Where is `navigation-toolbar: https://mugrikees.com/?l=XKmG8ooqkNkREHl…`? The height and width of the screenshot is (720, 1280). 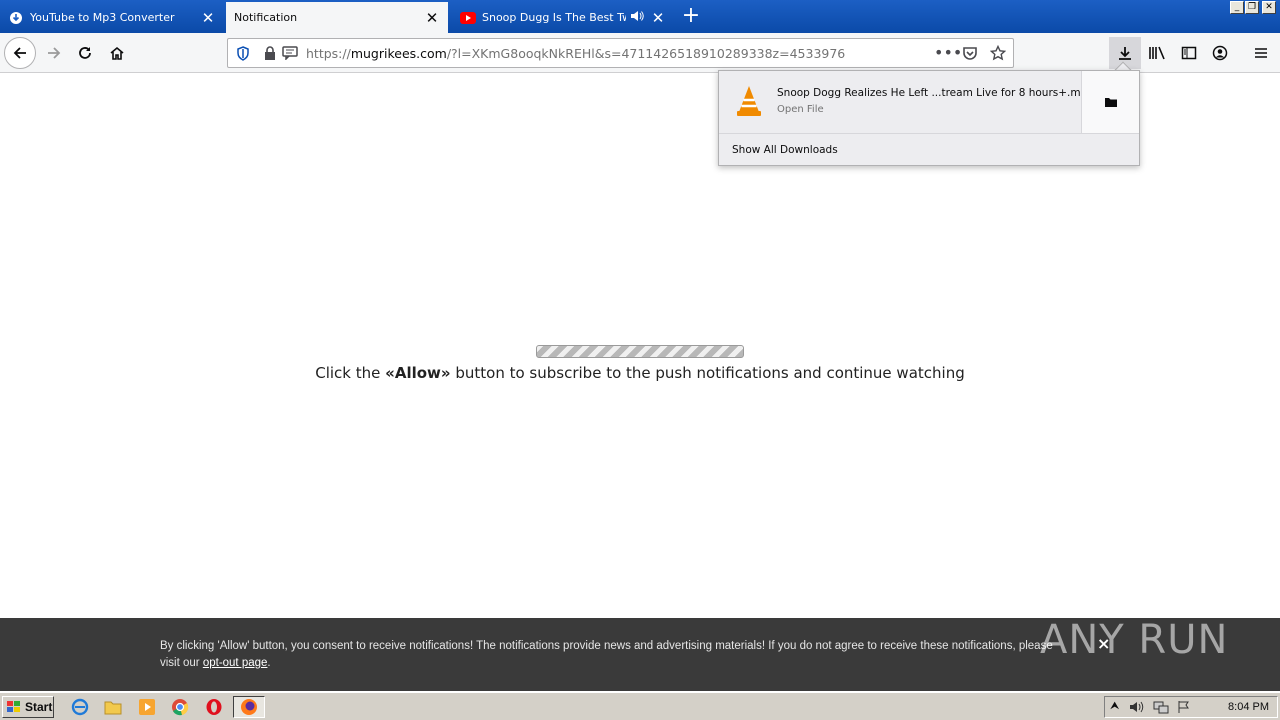 navigation-toolbar: https://mugrikees.com/?l=XKmG8ooqkNkREHl… is located at coordinates (640, 53).